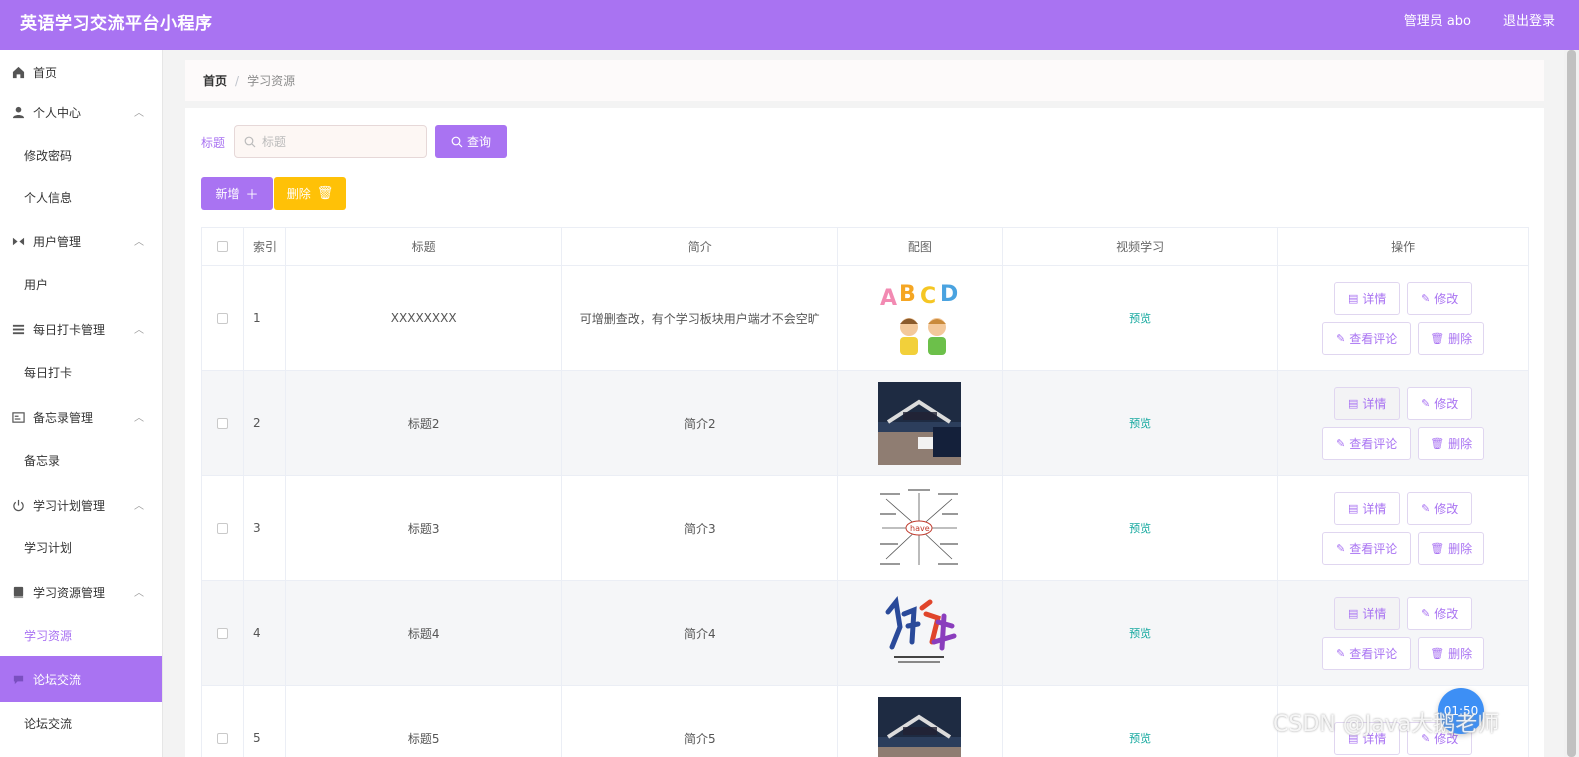 The image size is (1579, 757). I want to click on svg-text: have, so click(920, 528).